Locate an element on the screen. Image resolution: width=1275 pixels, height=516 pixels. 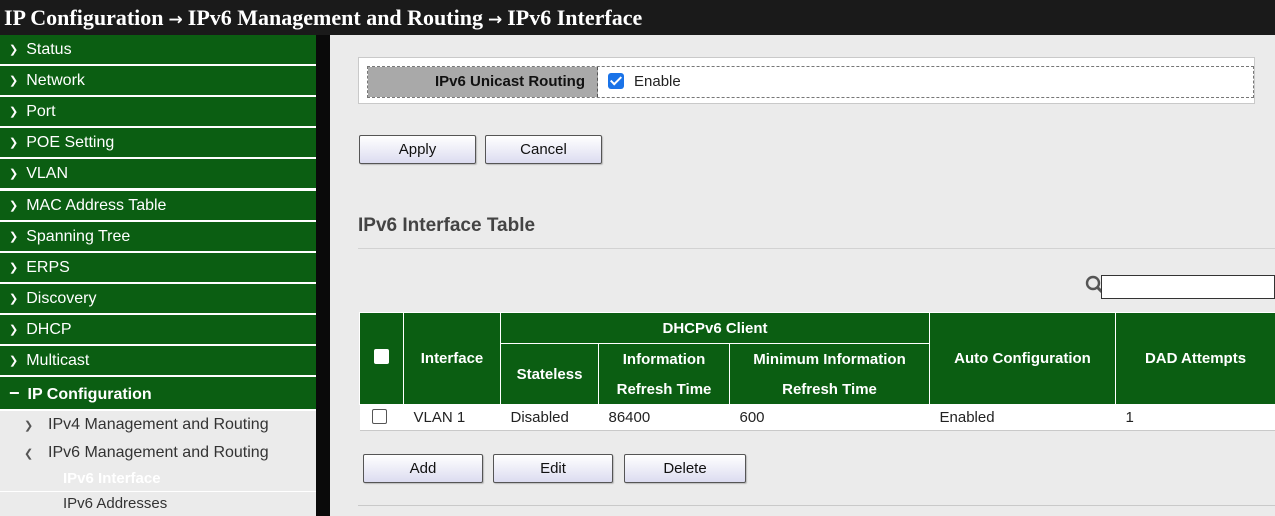
sidebar-item-discovery: ❯ Discovery is located at coordinates (158, 299).